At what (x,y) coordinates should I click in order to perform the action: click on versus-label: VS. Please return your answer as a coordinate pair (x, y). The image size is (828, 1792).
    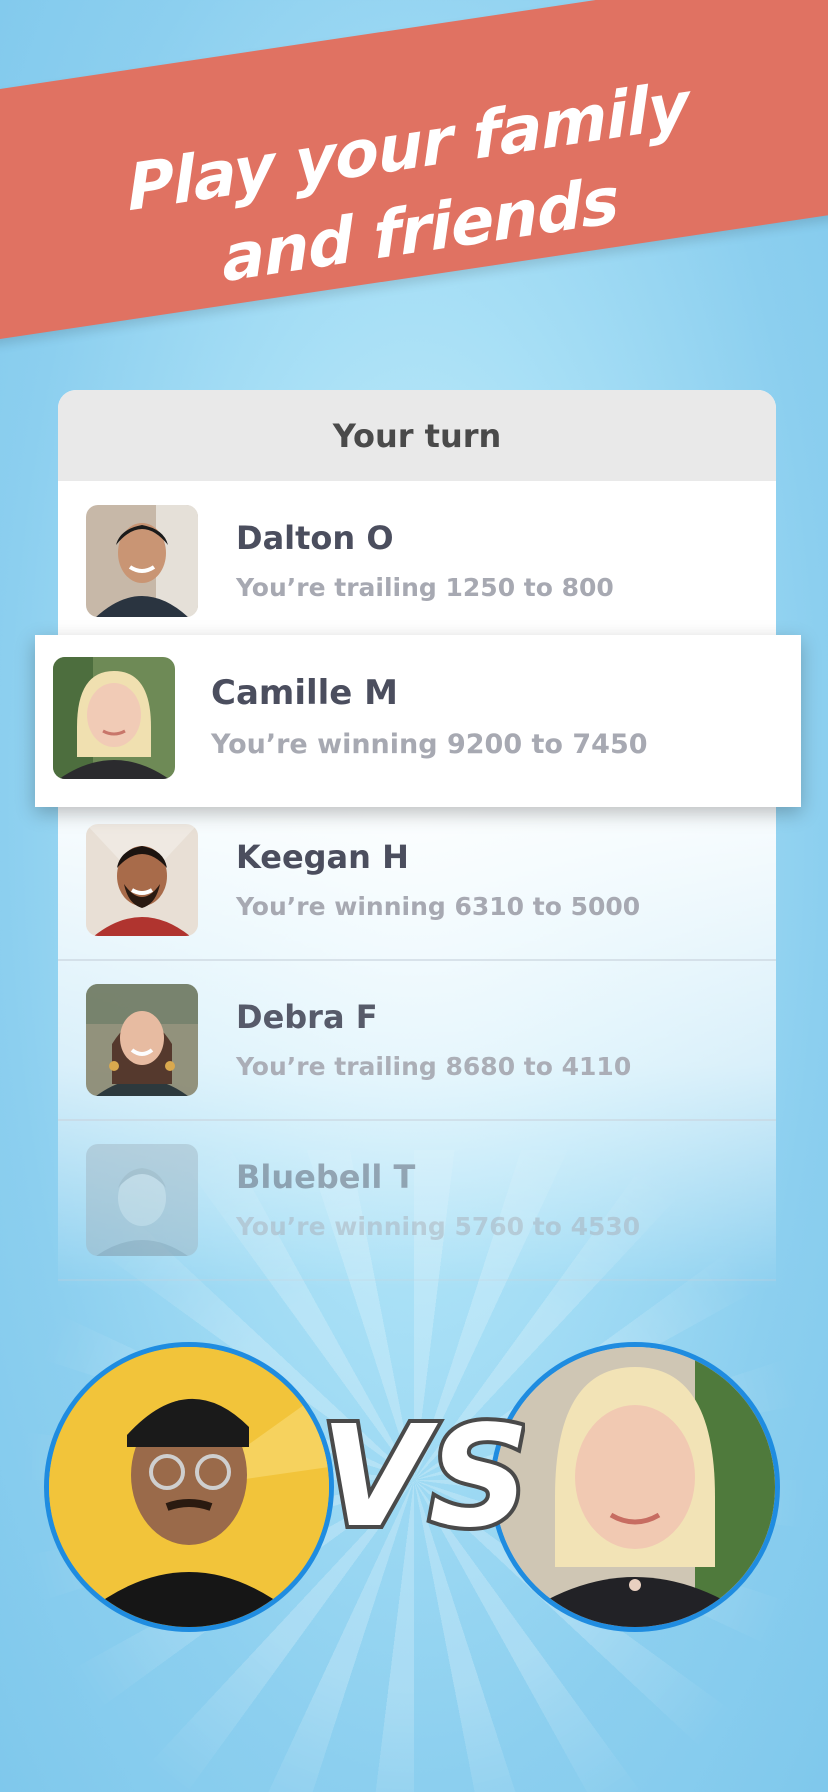
    Looking at the image, I should click on (425, 1477).